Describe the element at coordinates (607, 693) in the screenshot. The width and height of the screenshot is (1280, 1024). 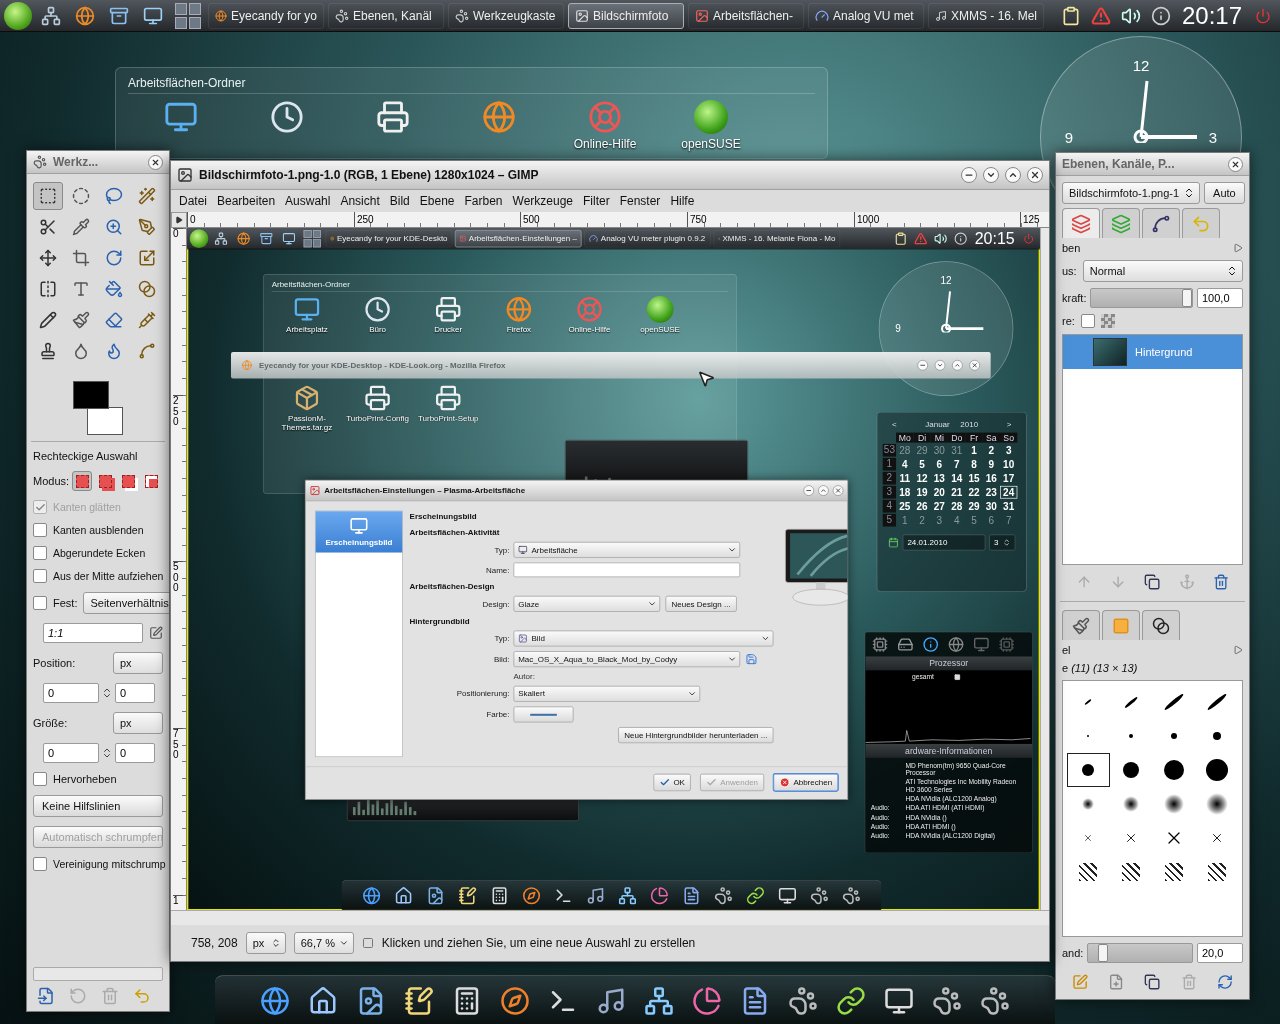
I see `dropdown: Skaliert` at that location.